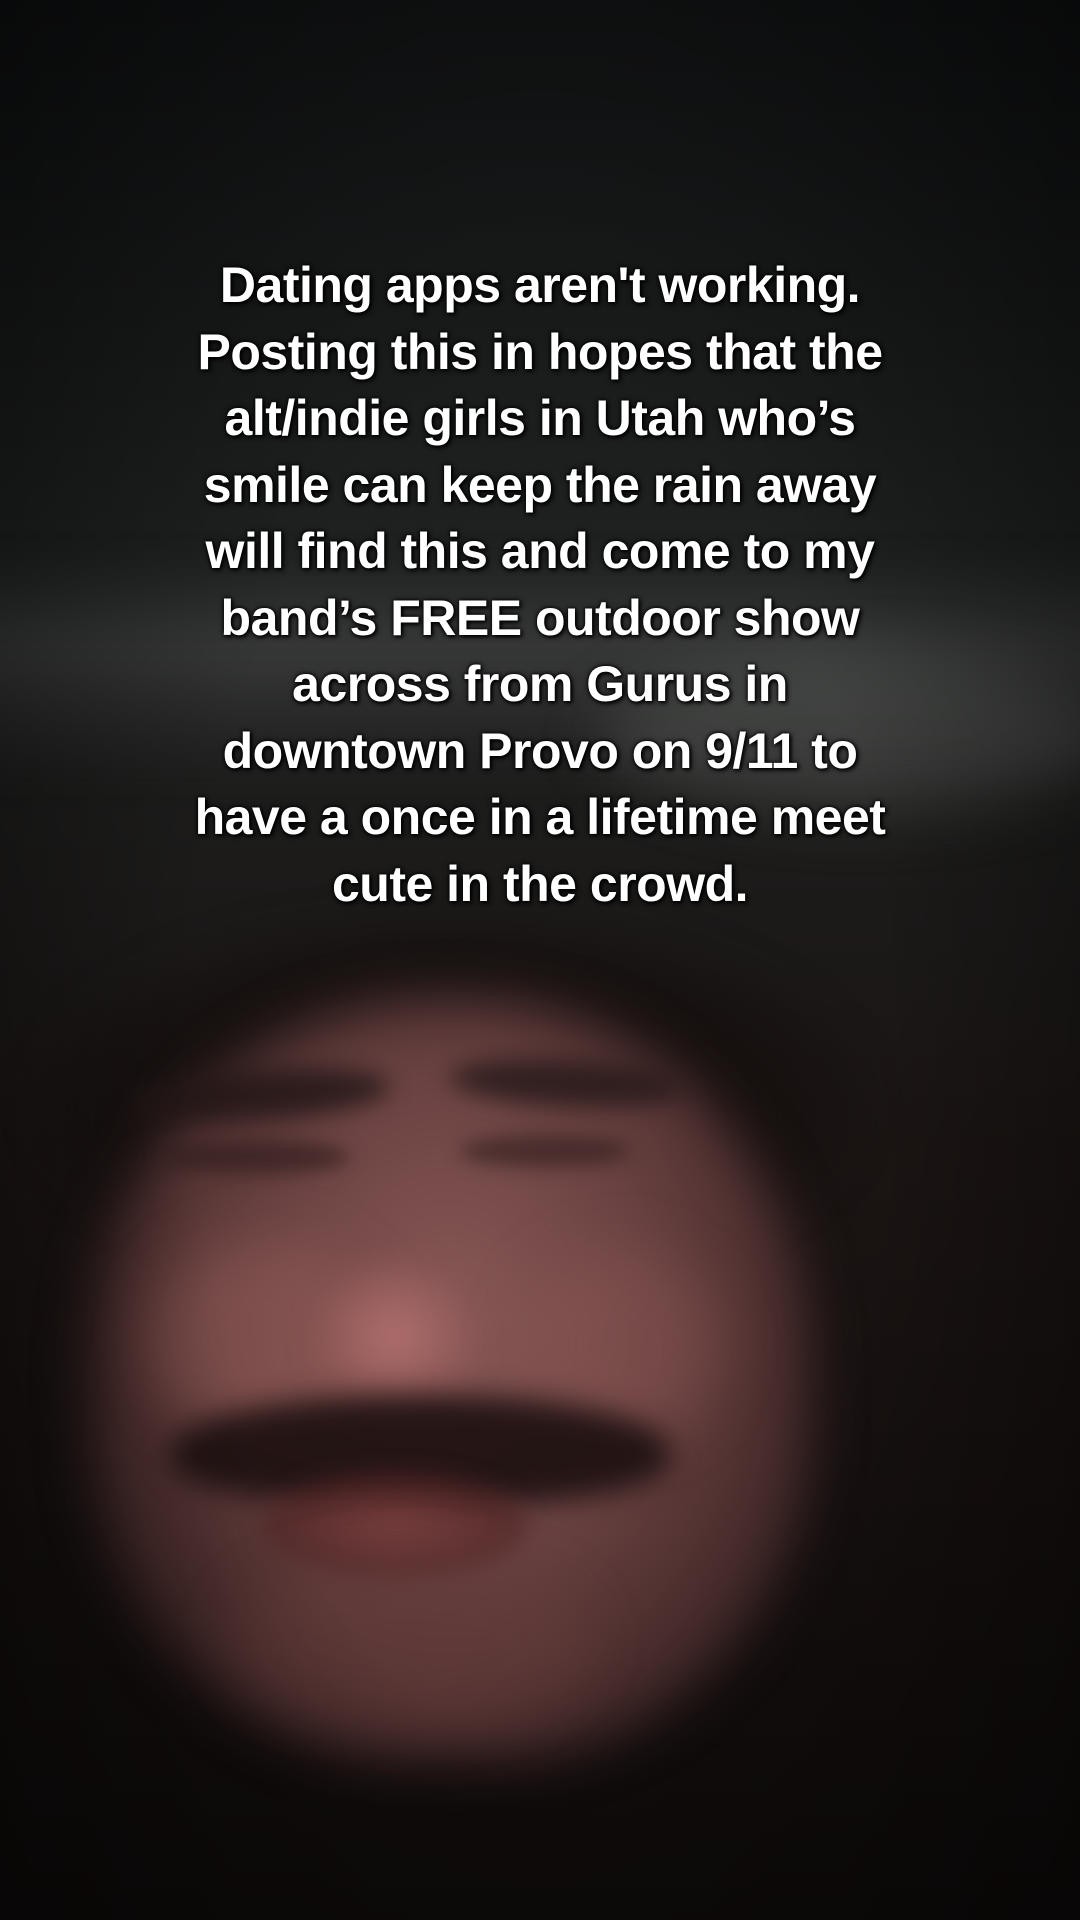 The image size is (1080, 1920). Describe the element at coordinates (540, 285) in the screenshot. I see `caption-line: Dating apps aren't working.` at that location.